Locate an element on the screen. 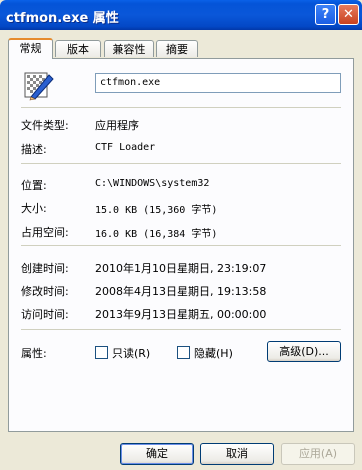 This screenshot has width=362, height=470. size-value: 15.0 KB (15,360 字节) is located at coordinates (156, 210).